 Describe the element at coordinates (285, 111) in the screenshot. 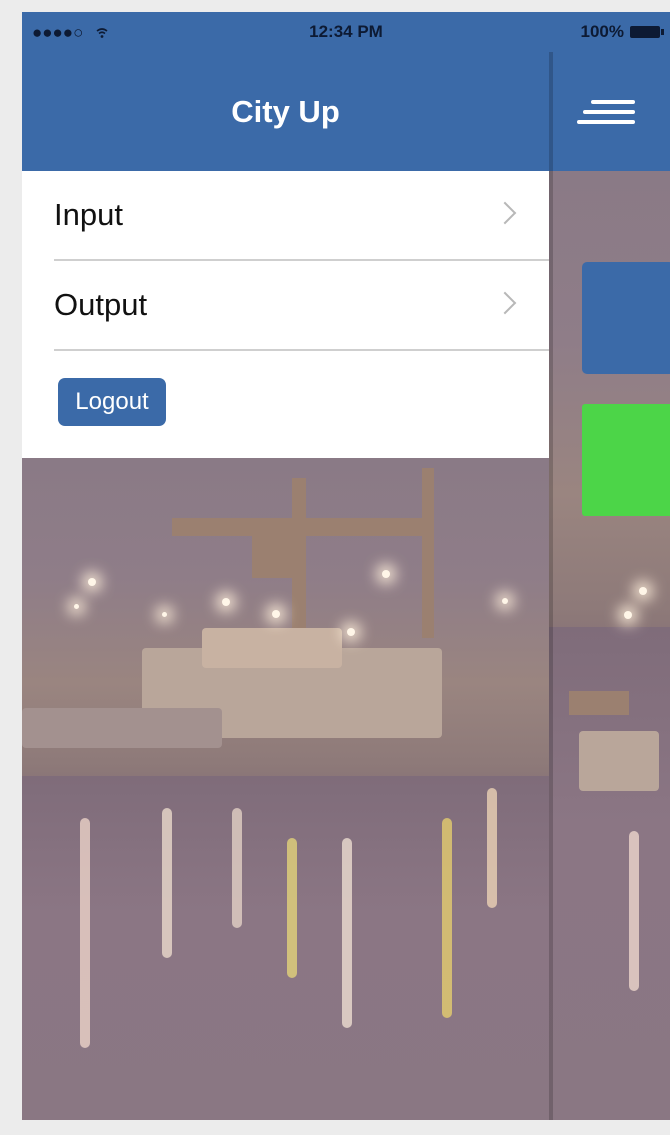

I see `app-title: City Up` at that location.